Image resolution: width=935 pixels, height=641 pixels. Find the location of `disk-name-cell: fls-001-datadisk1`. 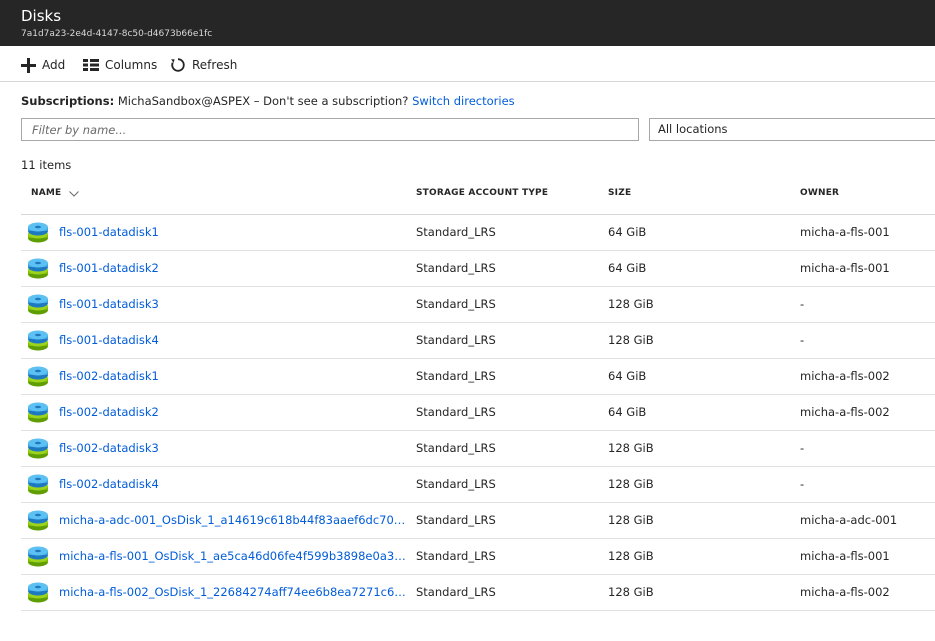

disk-name-cell: fls-001-datadisk1 is located at coordinates (219, 232).